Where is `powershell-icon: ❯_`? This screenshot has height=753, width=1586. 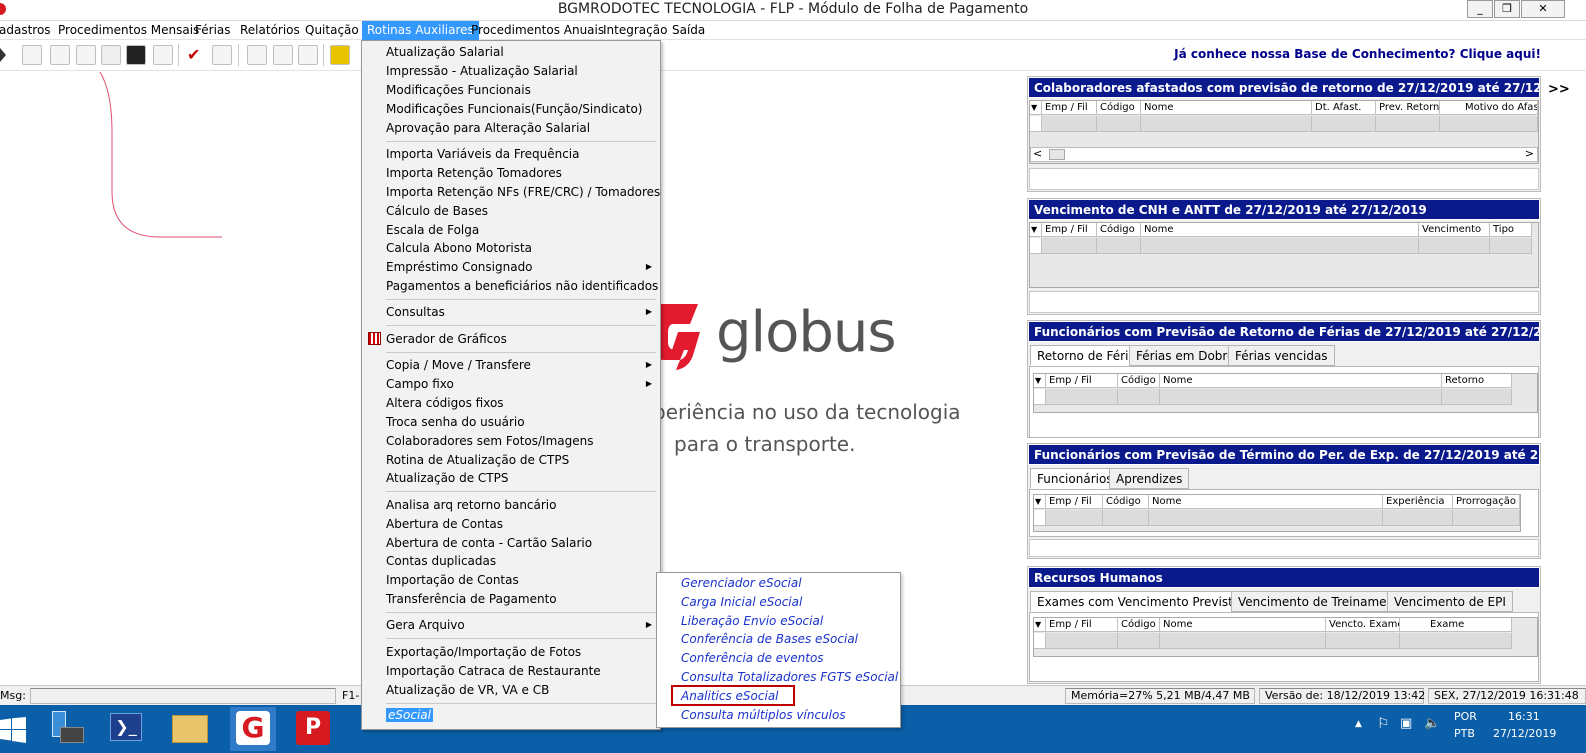 powershell-icon: ❯_ is located at coordinates (126, 727).